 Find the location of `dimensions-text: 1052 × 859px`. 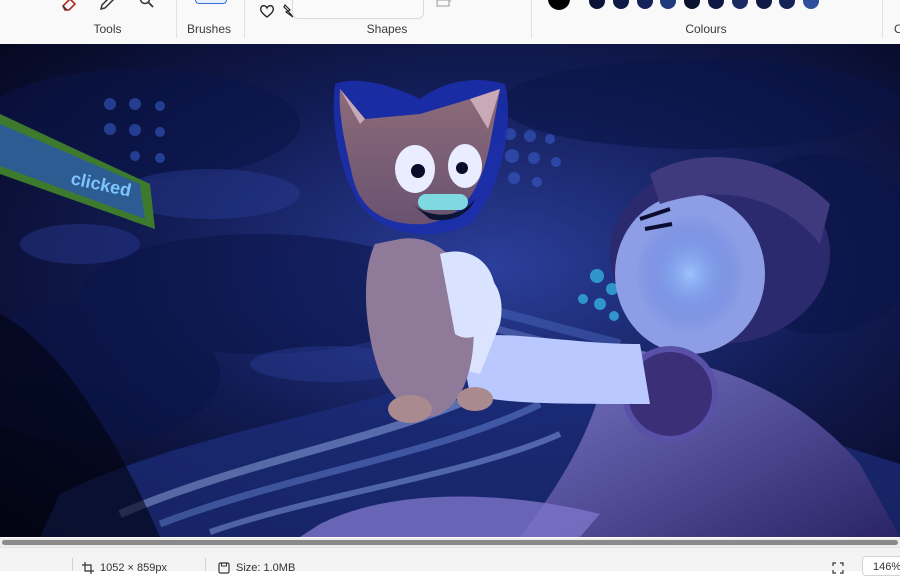

dimensions-text: 1052 × 859px is located at coordinates (133, 568).